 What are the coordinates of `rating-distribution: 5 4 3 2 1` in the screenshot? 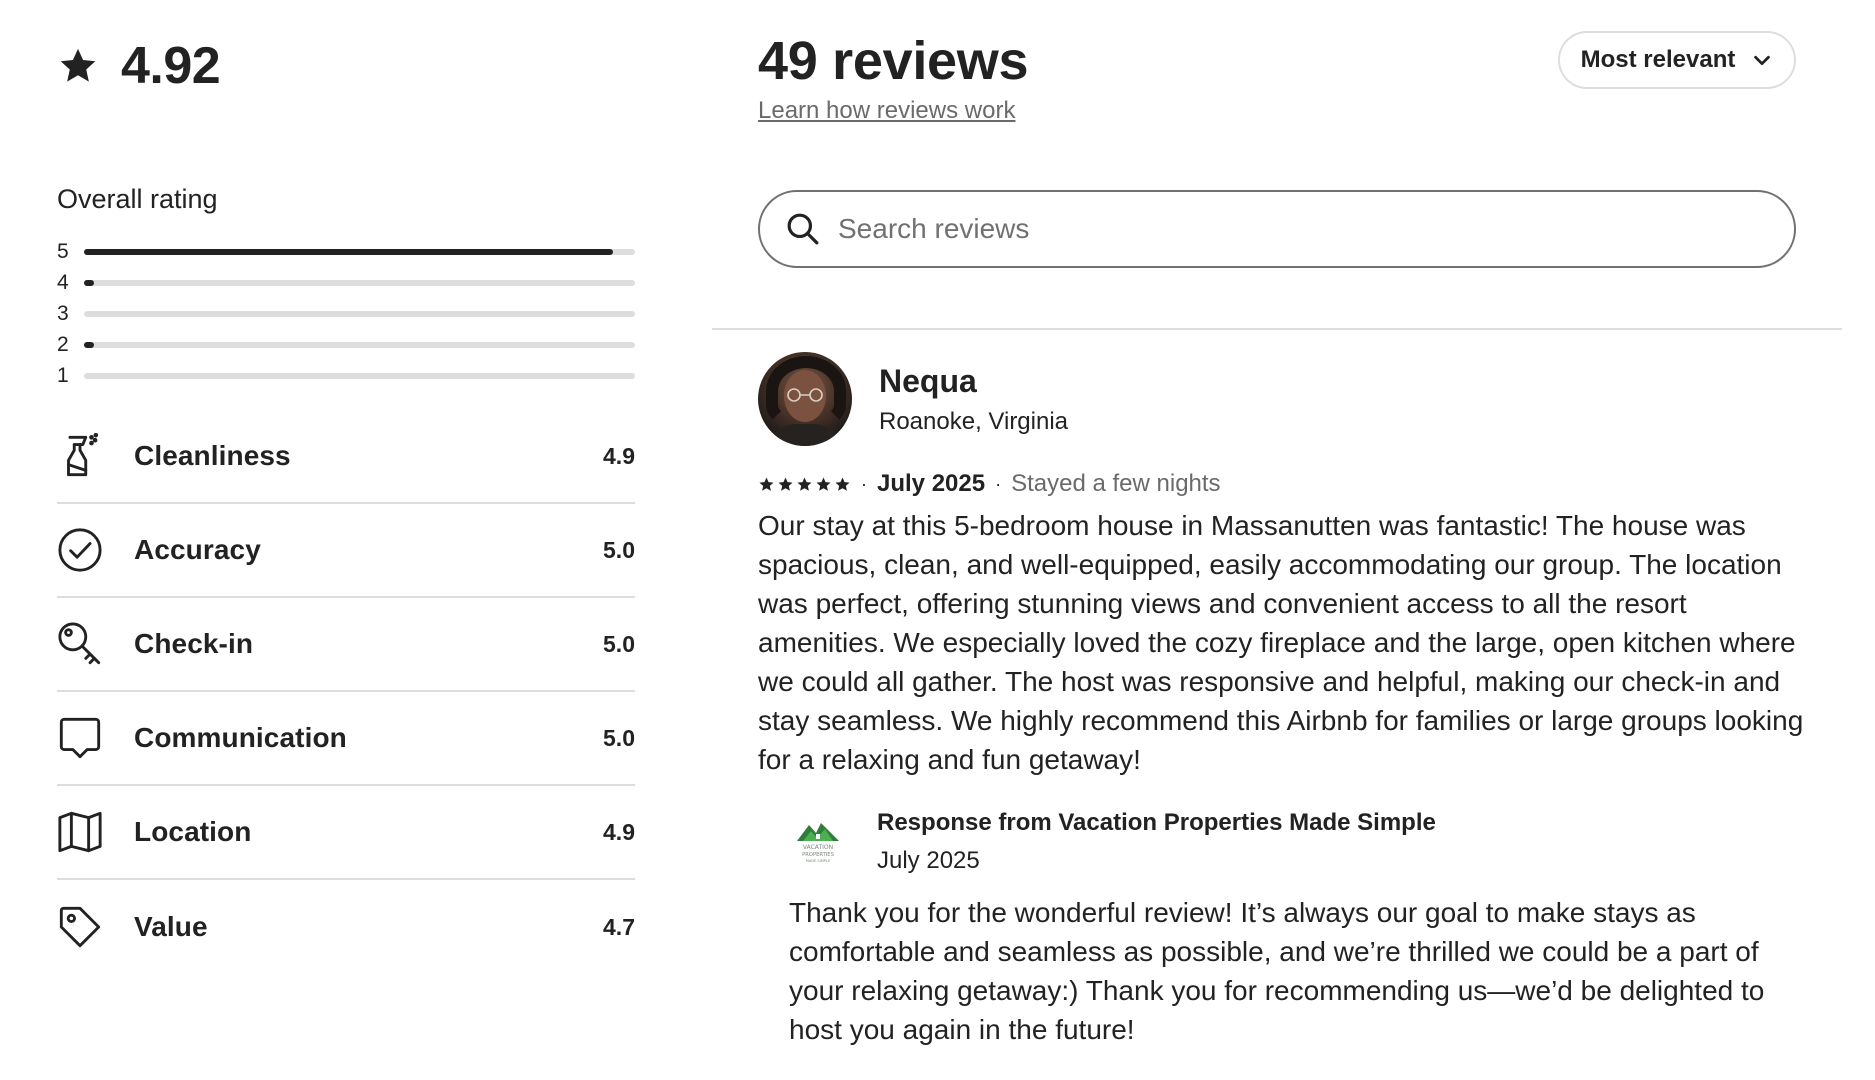 It's located at (346, 313).